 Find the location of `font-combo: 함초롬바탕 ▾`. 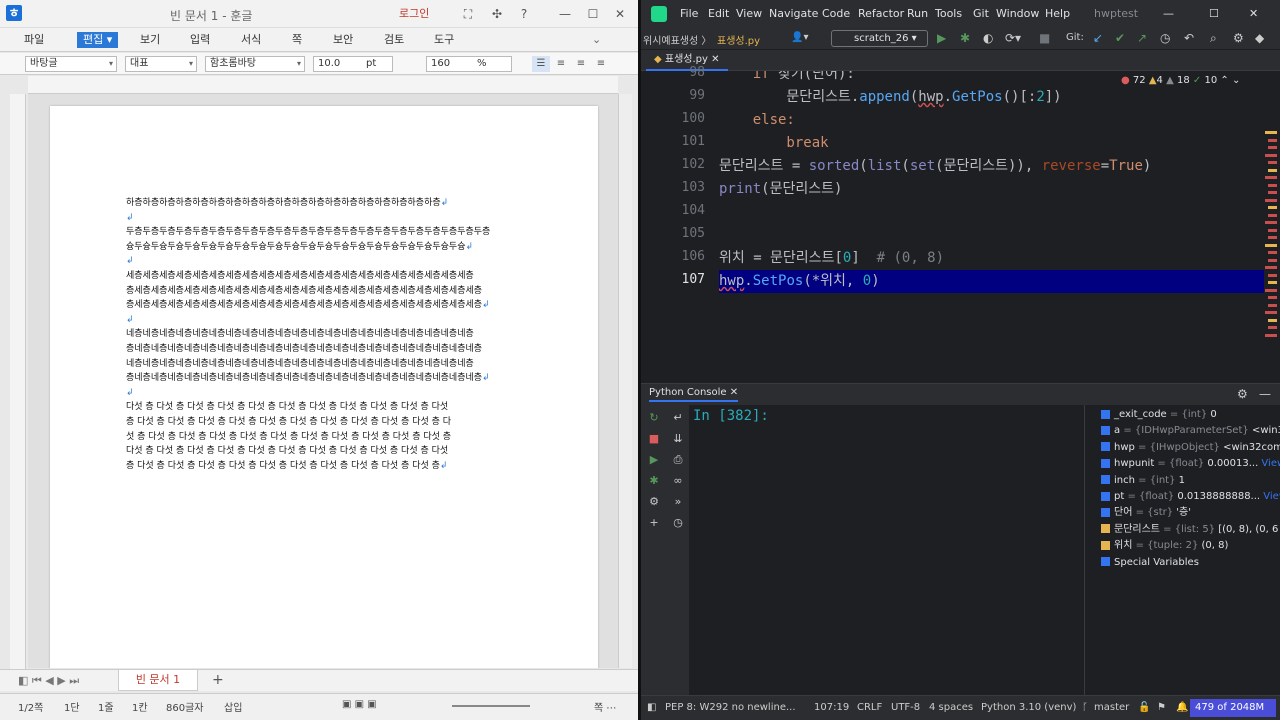

font-combo: 함초롬바탕 ▾ is located at coordinates (255, 64).